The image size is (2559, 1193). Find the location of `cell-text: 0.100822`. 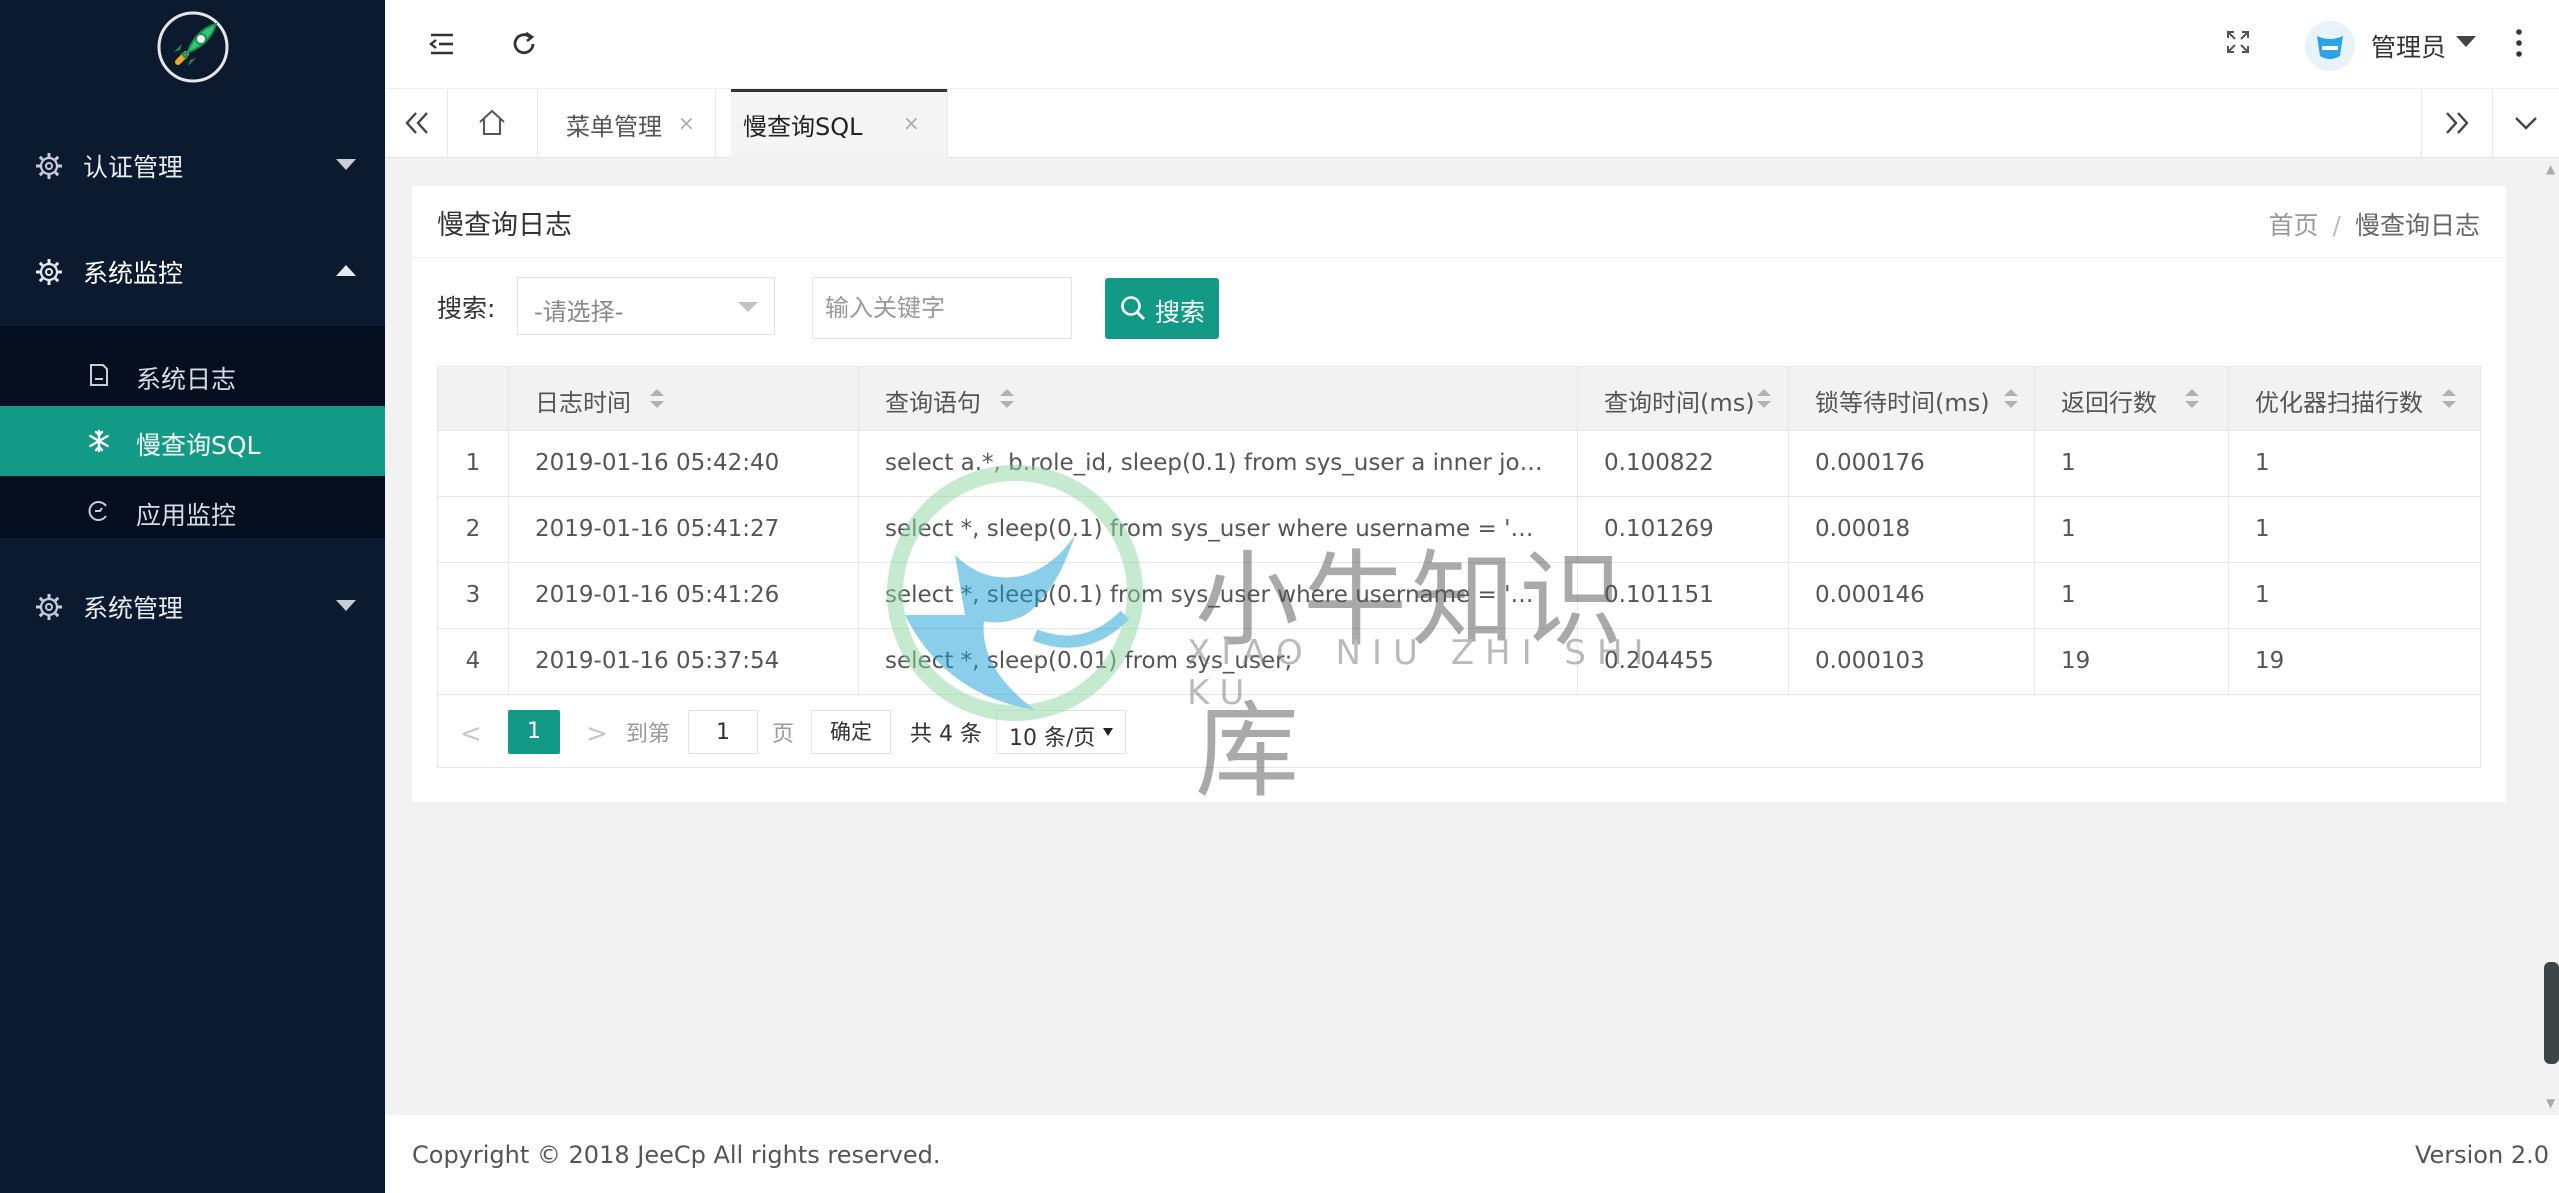

cell-text: 0.100822 is located at coordinates (1659, 463).